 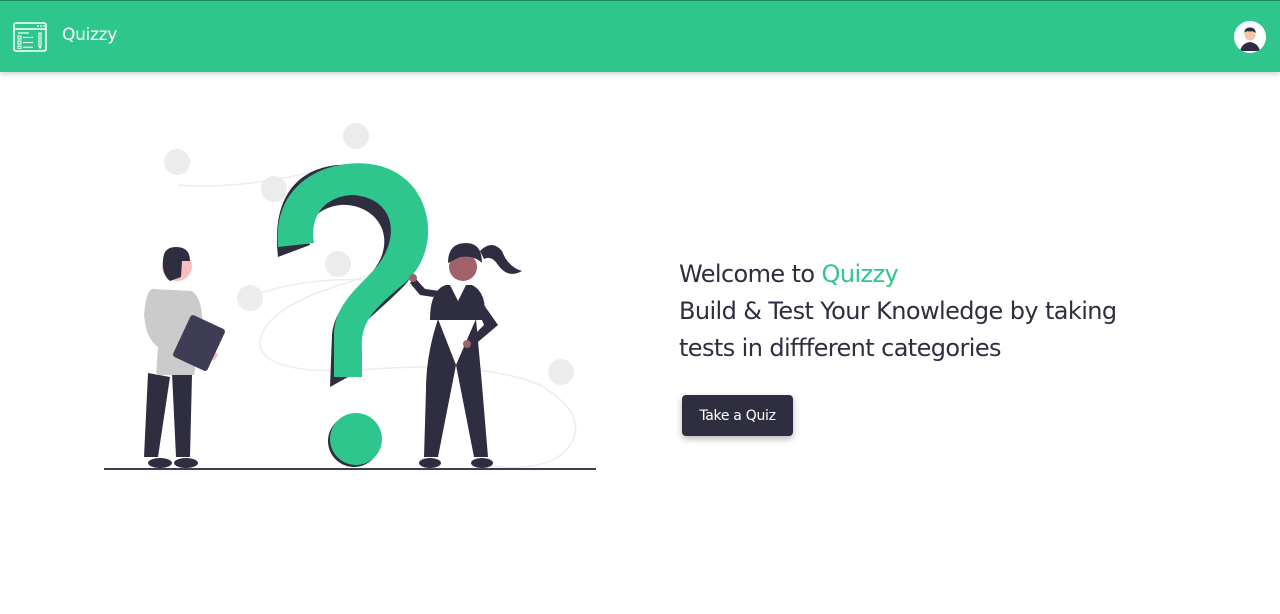 I want to click on brand-name: Quizzy, so click(x=89, y=35).